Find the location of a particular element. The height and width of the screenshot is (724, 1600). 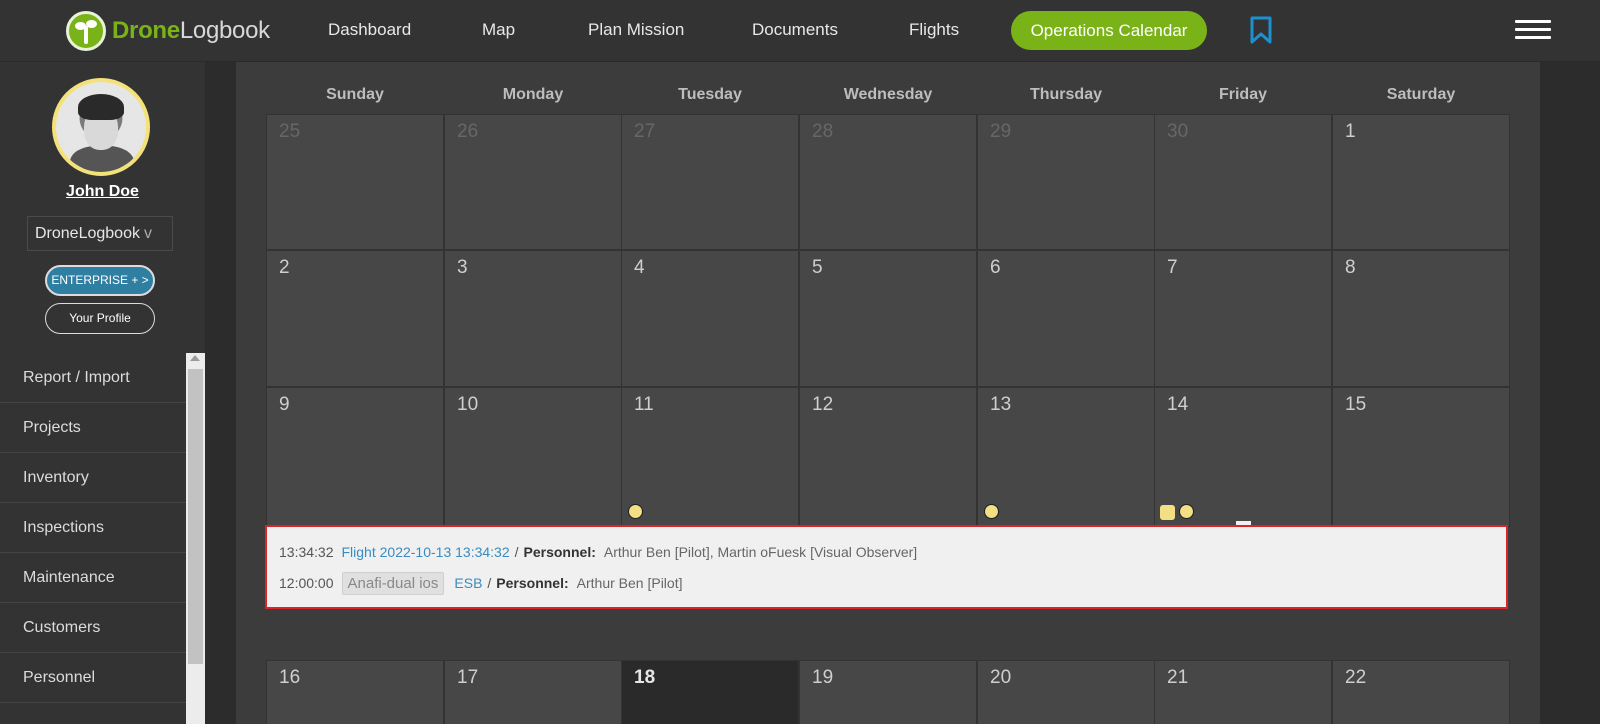

organization-select-value: DroneLogbook is located at coordinates (87, 233).